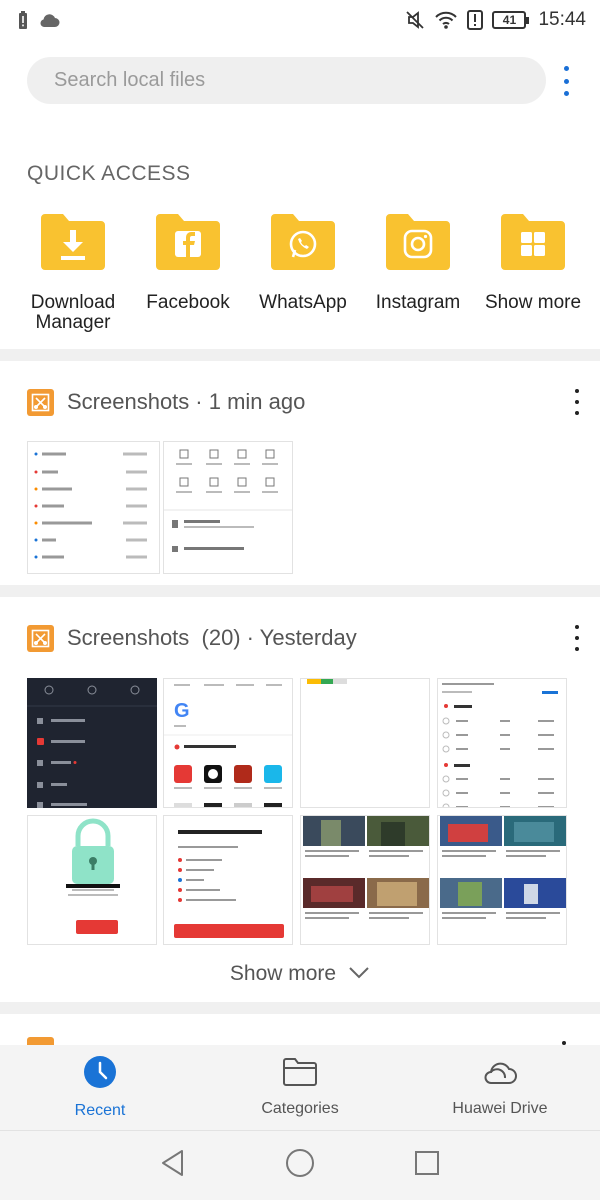  What do you see at coordinates (250, 401) in the screenshot?
I see `album-time: · 1 min ago` at bounding box center [250, 401].